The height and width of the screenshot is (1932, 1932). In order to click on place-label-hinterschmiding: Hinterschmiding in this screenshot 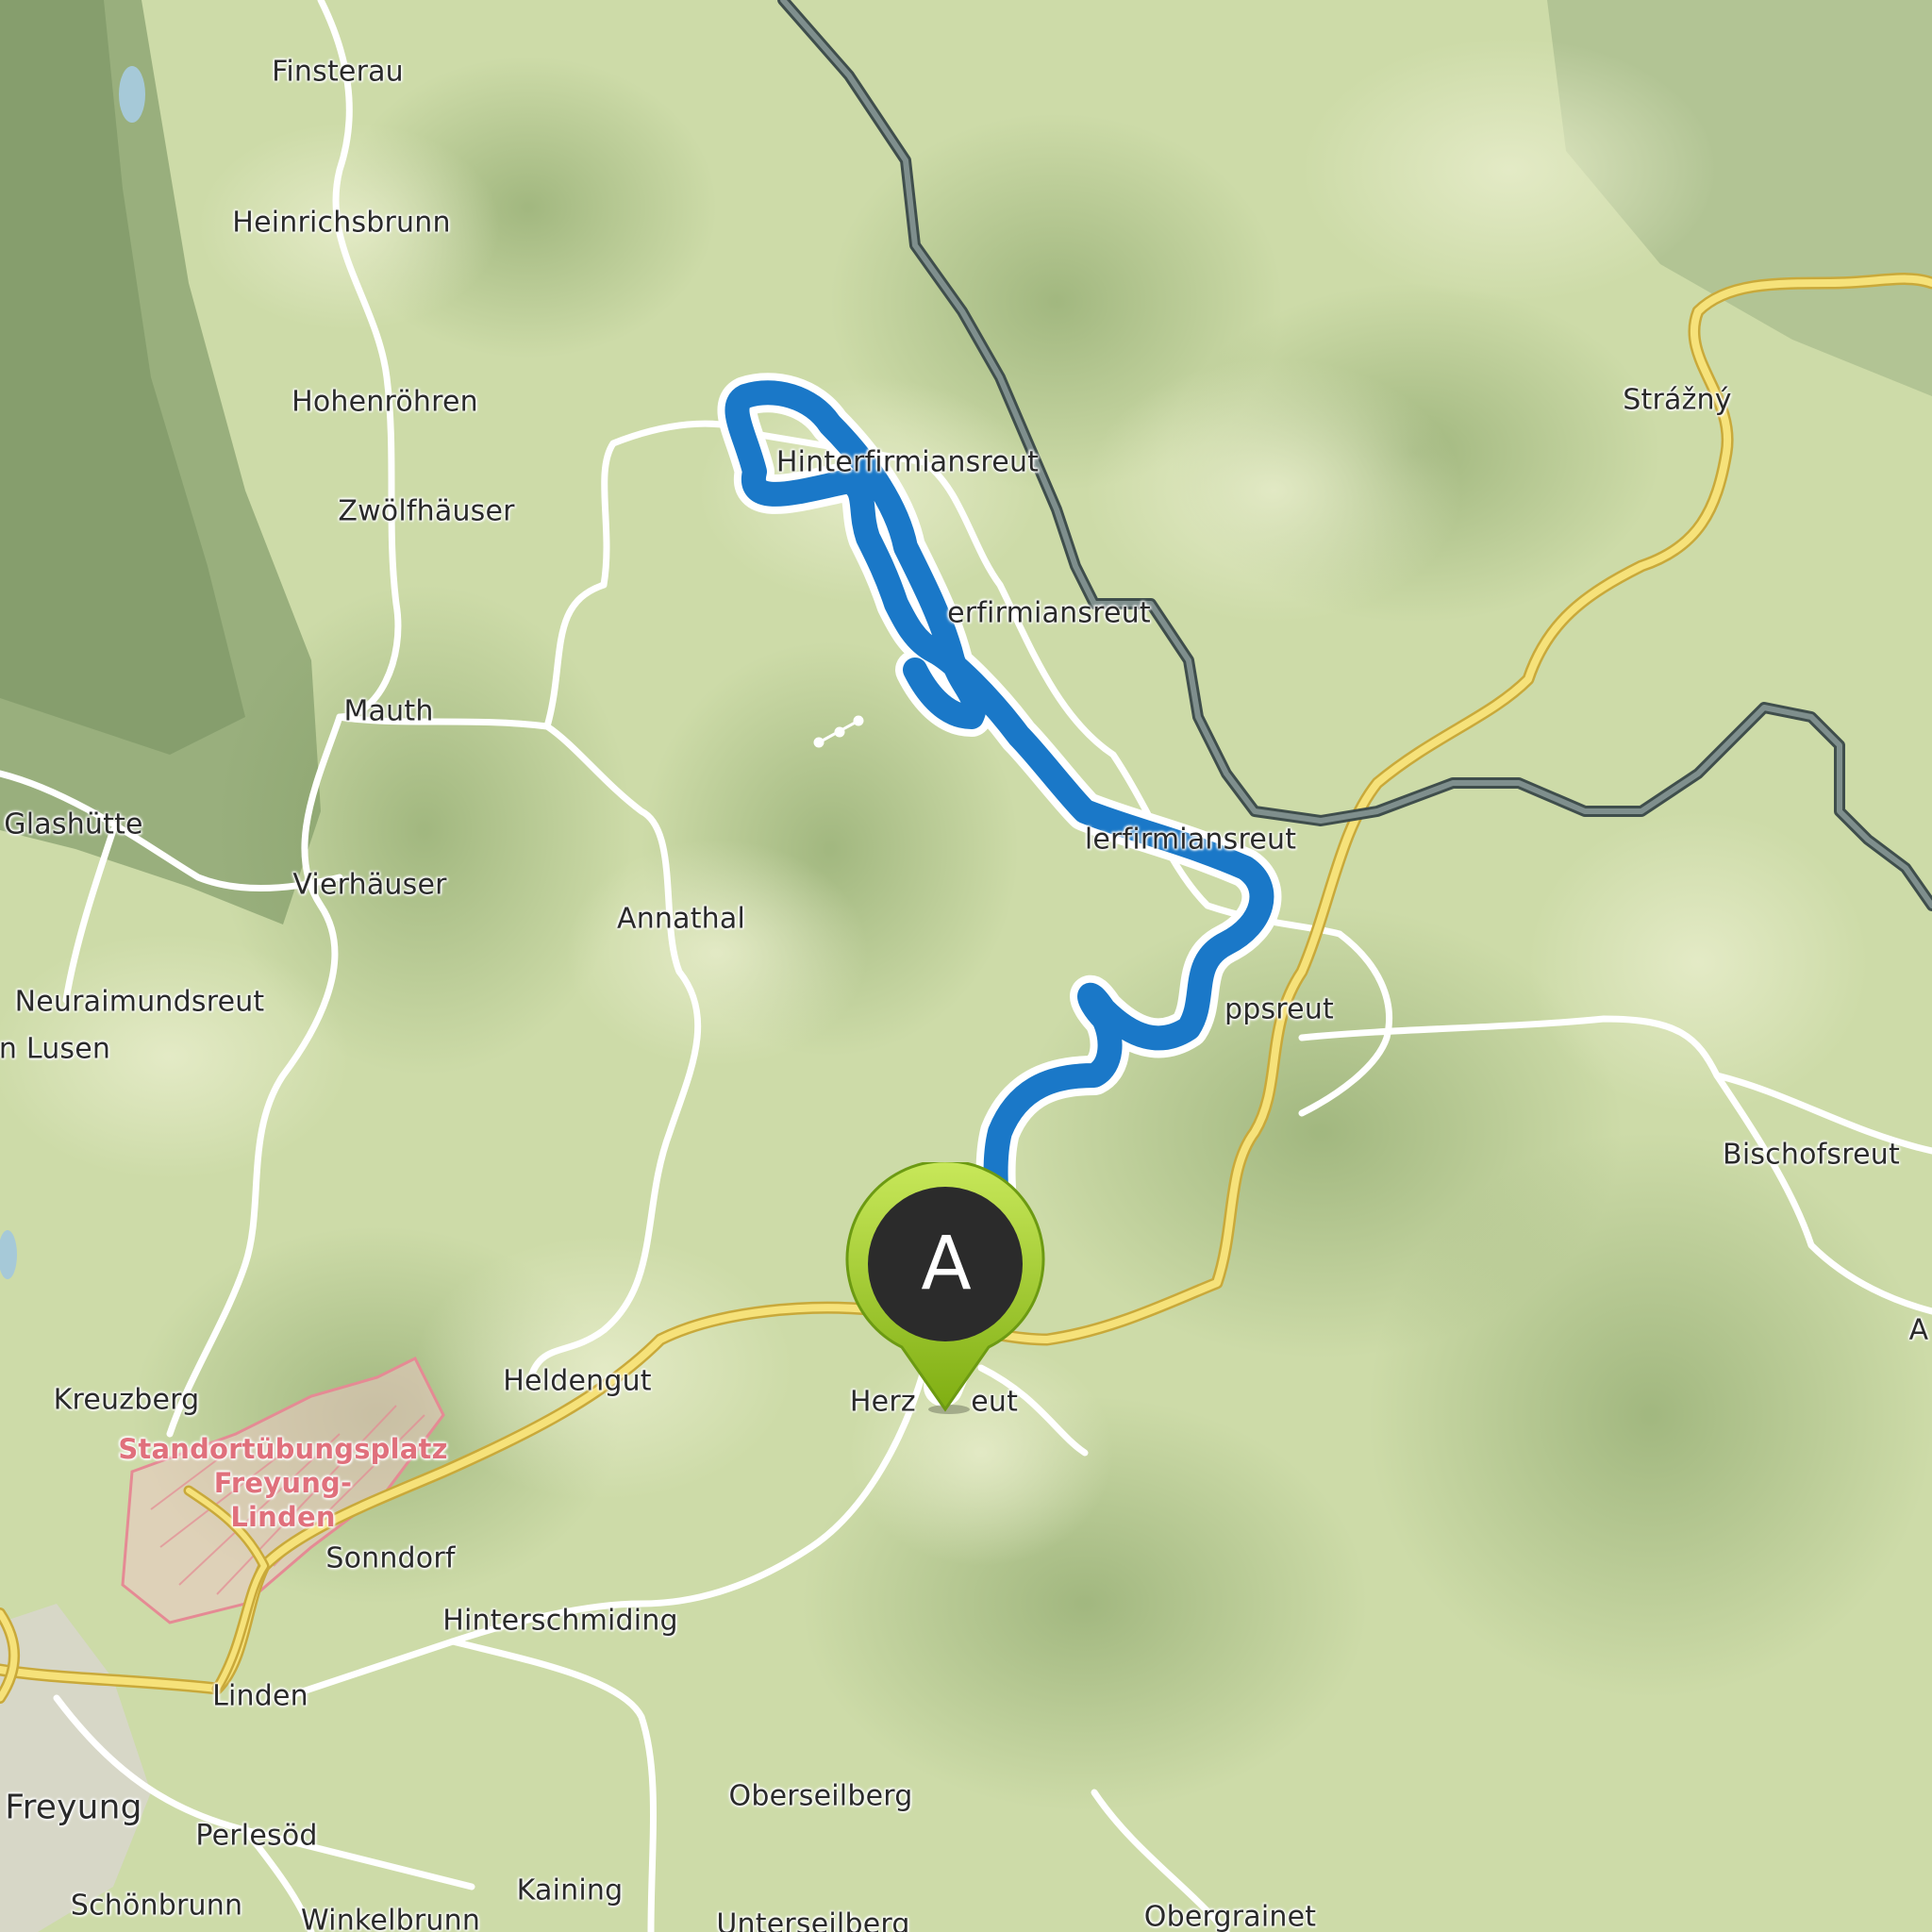, I will do `click(560, 1621)`.